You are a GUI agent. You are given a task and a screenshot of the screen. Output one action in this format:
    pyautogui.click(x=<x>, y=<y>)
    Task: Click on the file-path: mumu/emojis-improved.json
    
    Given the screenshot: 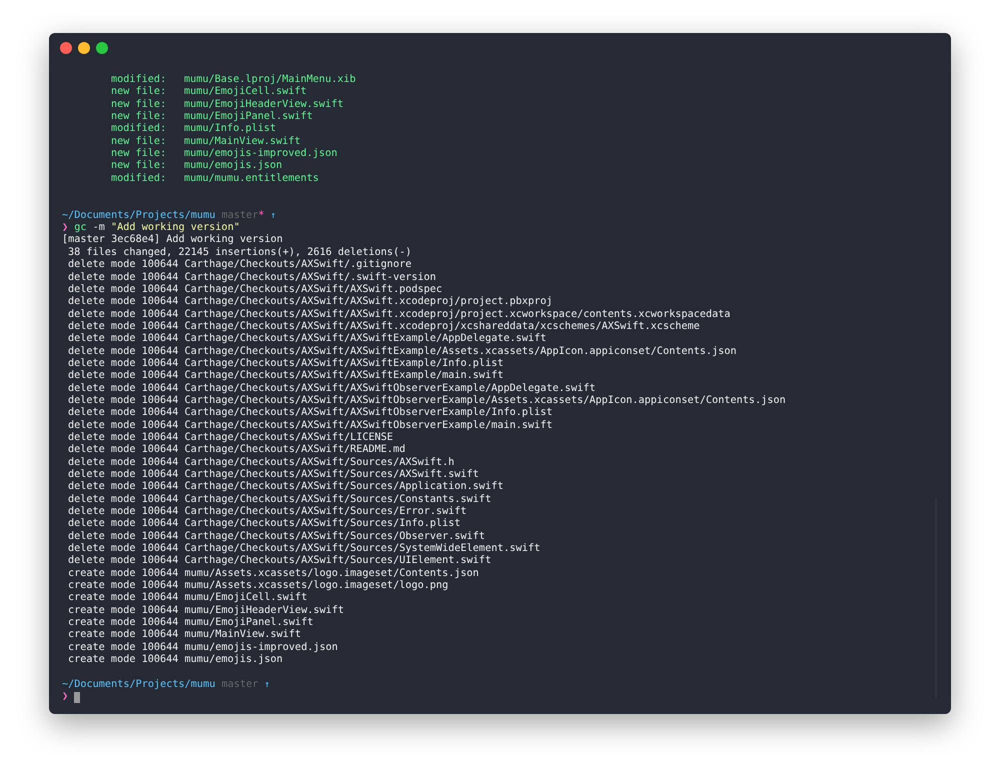 What is the action you would take?
    pyautogui.click(x=261, y=154)
    